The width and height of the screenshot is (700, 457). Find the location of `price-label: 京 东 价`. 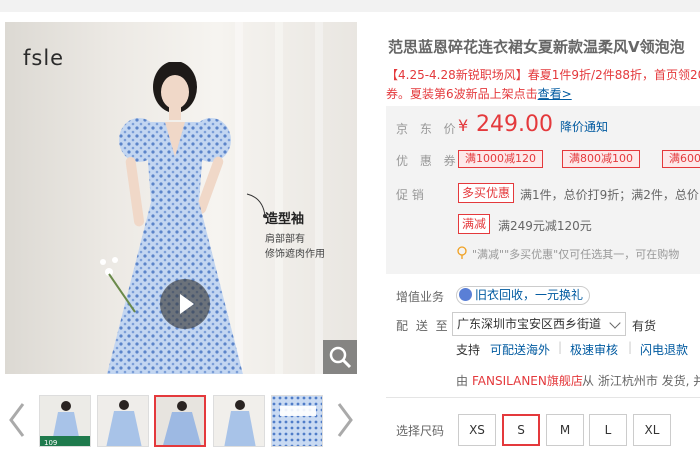

price-label: 京 东 价 is located at coordinates (428, 129).